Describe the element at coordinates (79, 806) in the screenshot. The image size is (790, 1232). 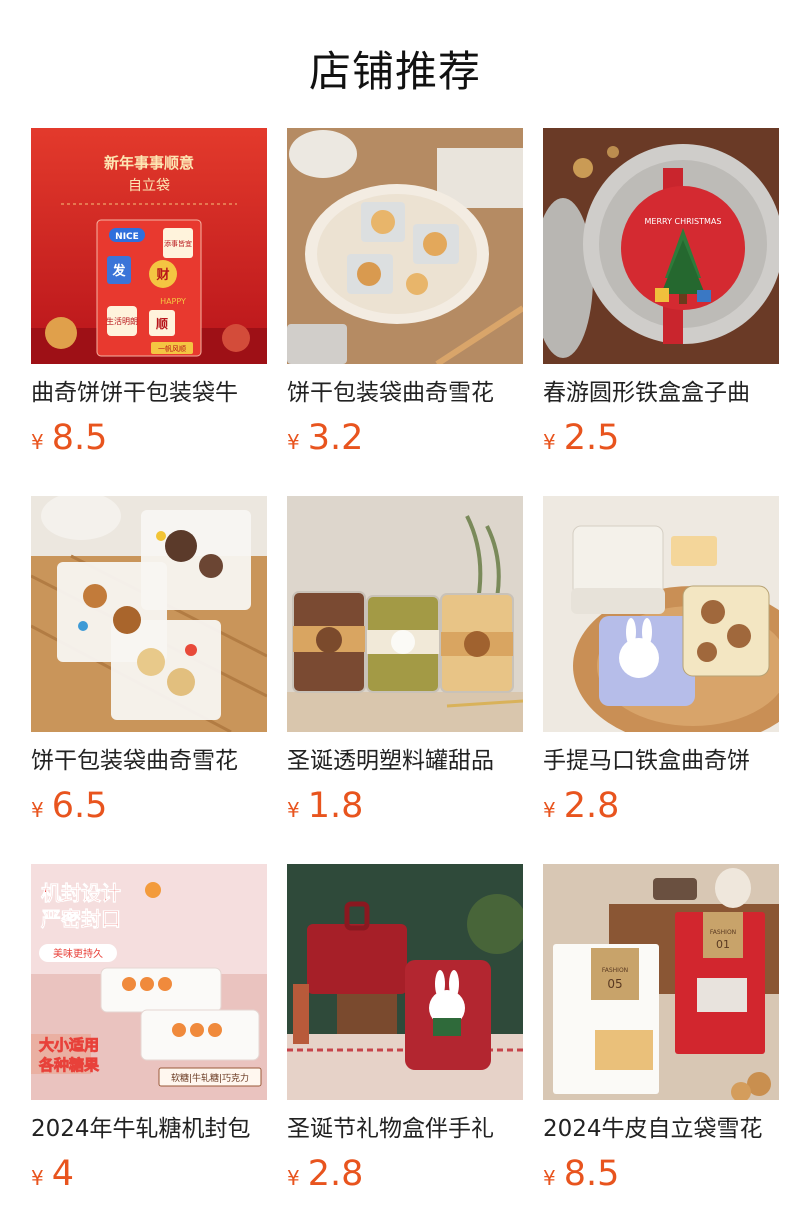
I see `price-value: 6.5` at that location.